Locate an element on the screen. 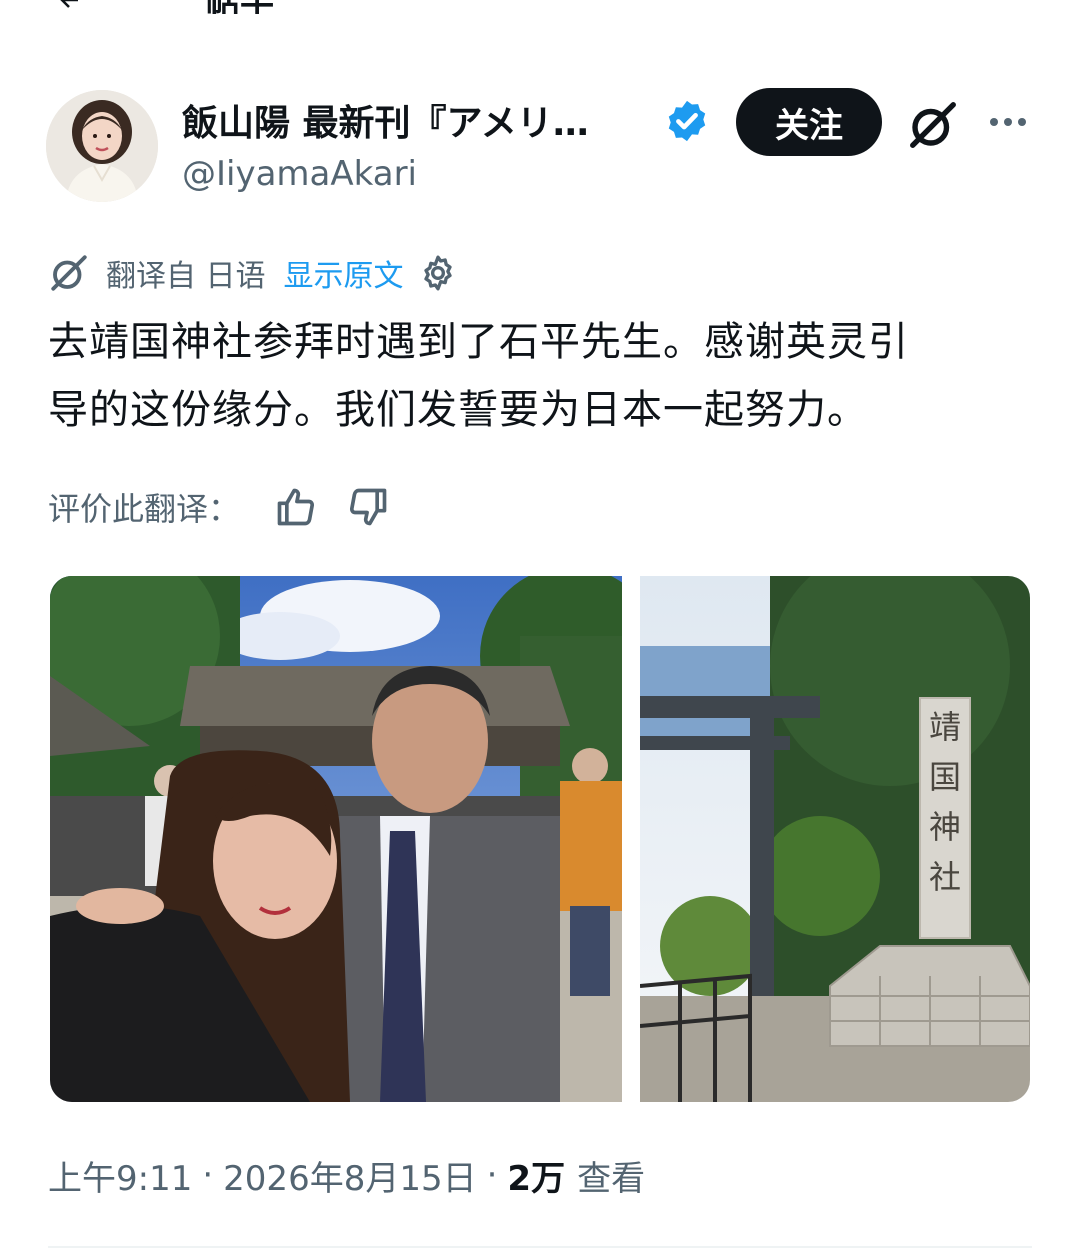 Image resolution: width=1080 pixels, height=1252 pixels. tweet-meta: 上午9:11 · 2026年8月15日 · 2万 查看 is located at coordinates (346, 1175).